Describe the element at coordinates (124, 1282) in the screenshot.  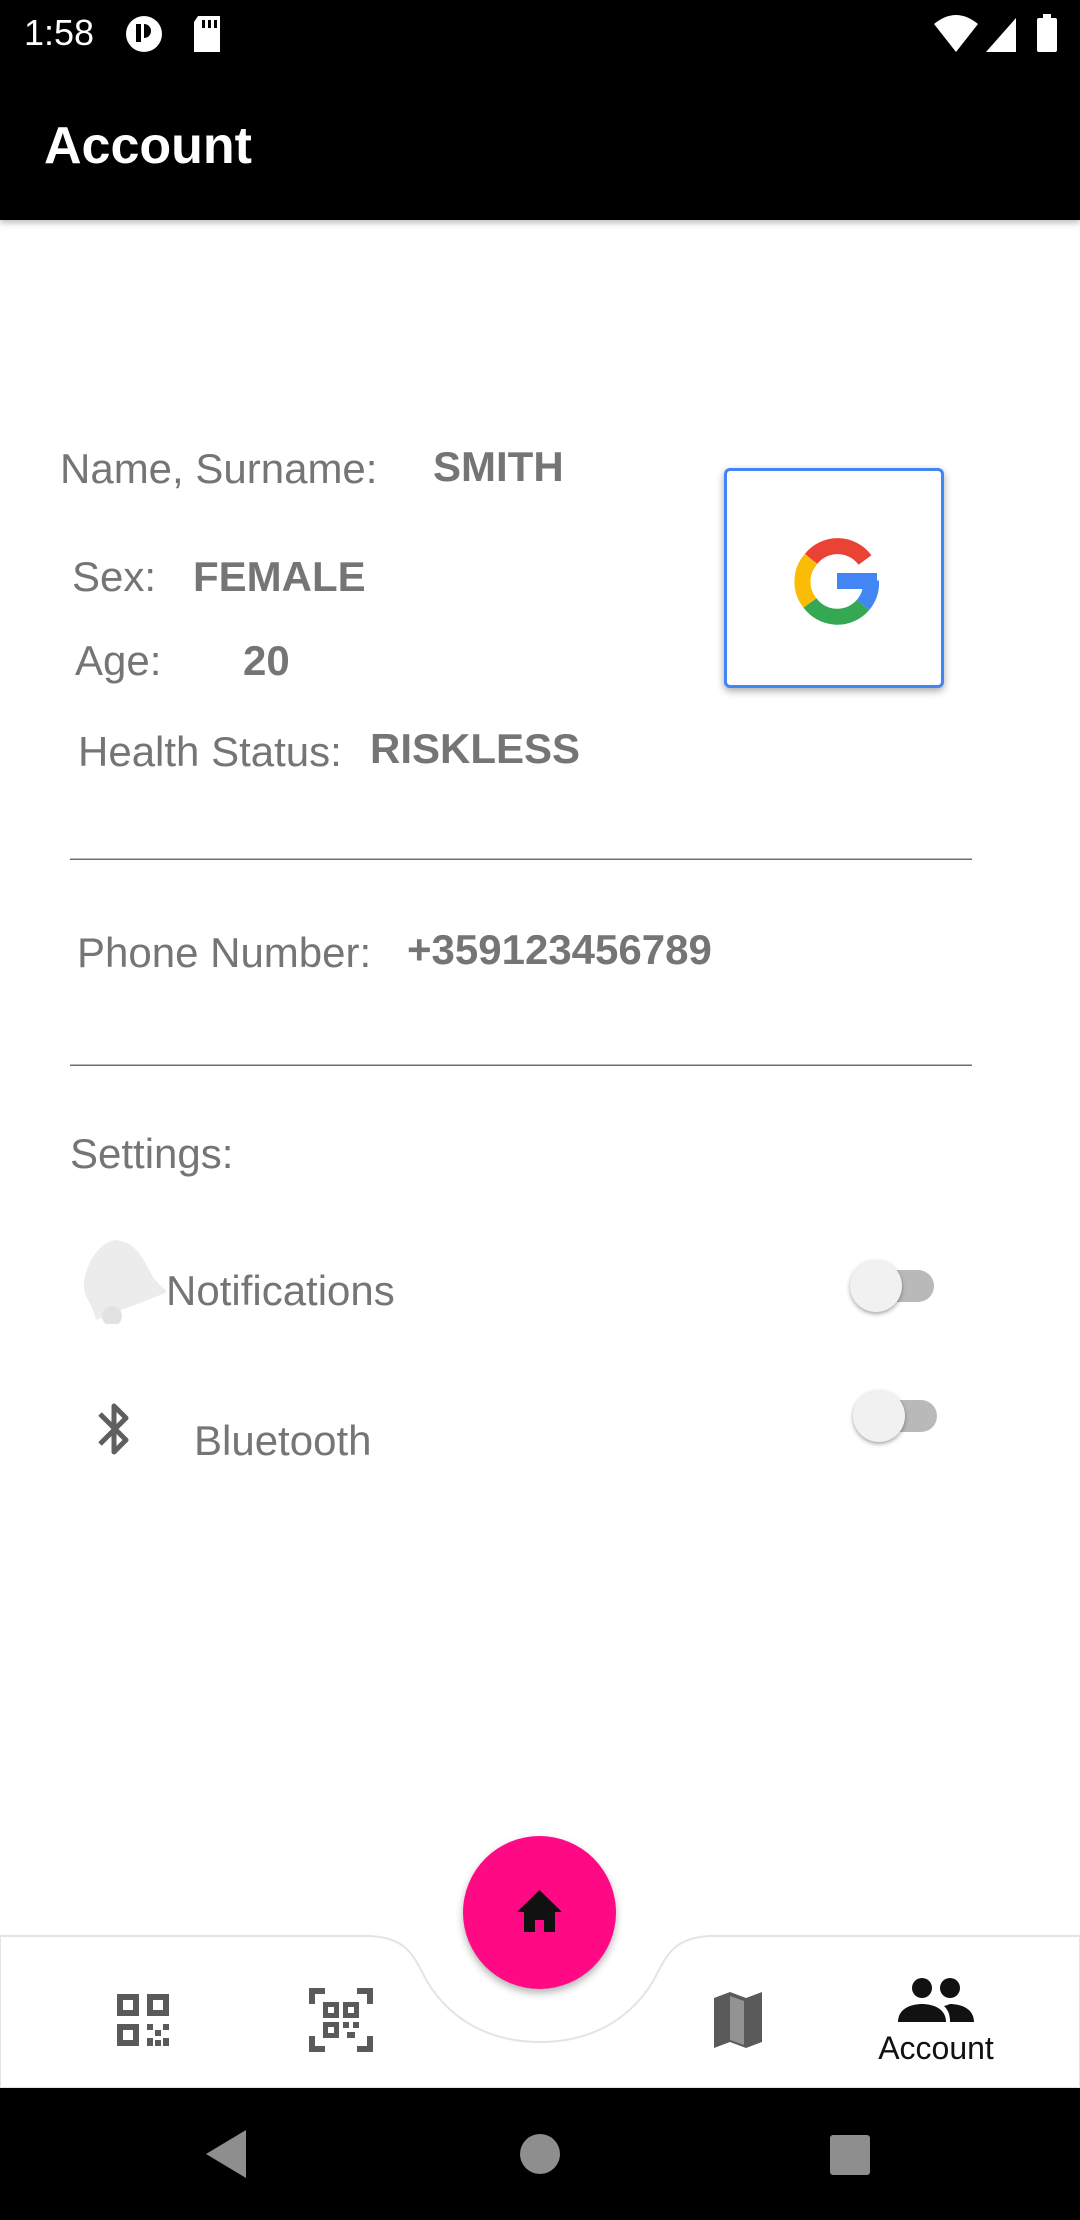
I see `bell-icon` at that location.